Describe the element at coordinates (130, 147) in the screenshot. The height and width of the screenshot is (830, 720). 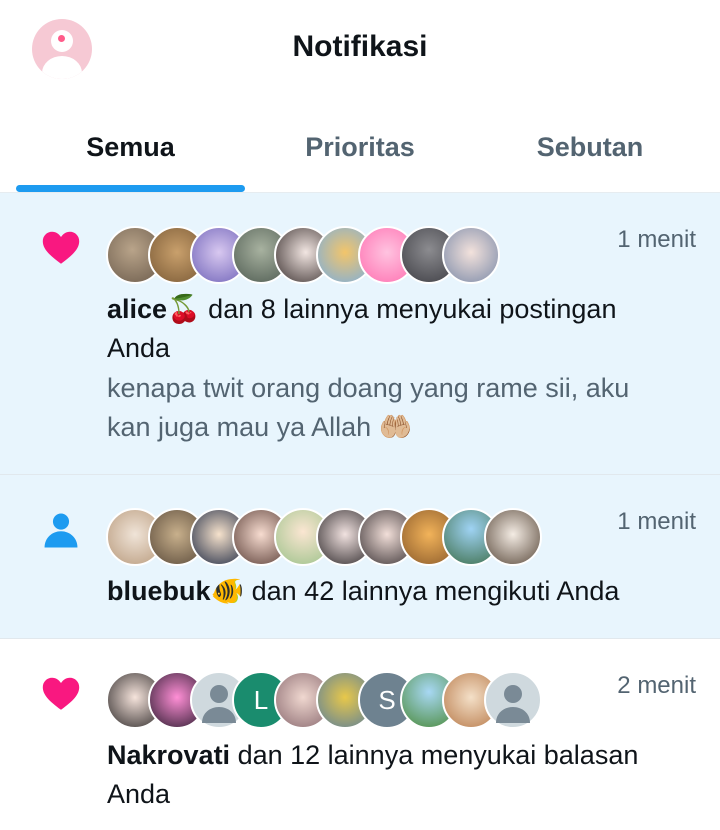
I see `tab-semua: Semua` at that location.